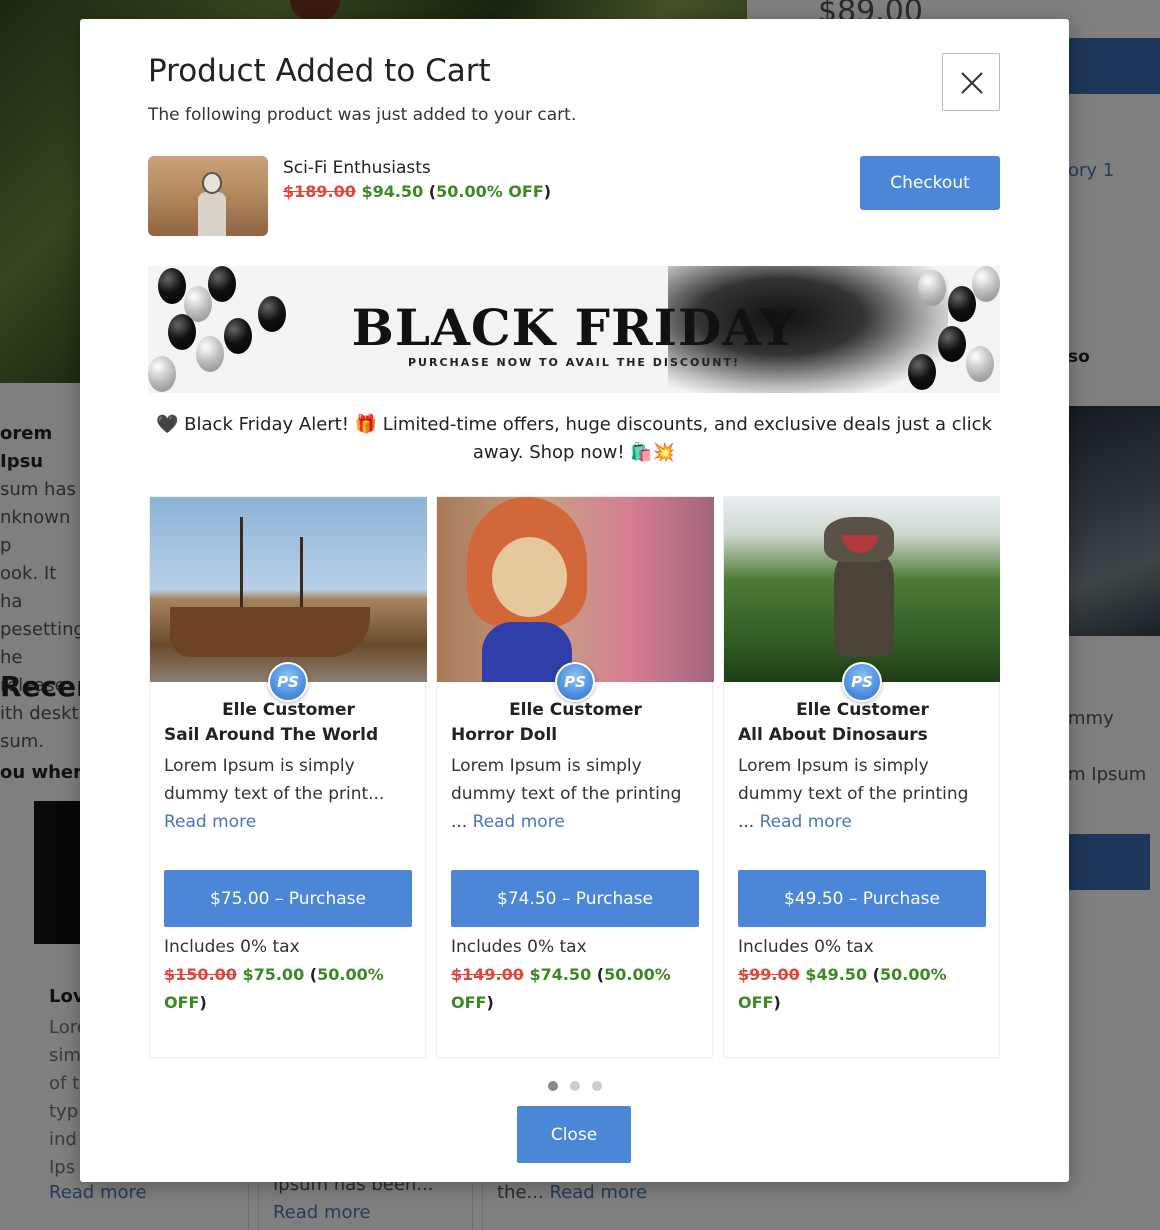 This screenshot has width=1160, height=1230. What do you see at coordinates (319, 71) in the screenshot?
I see `modal-title: Product Added to Cart` at bounding box center [319, 71].